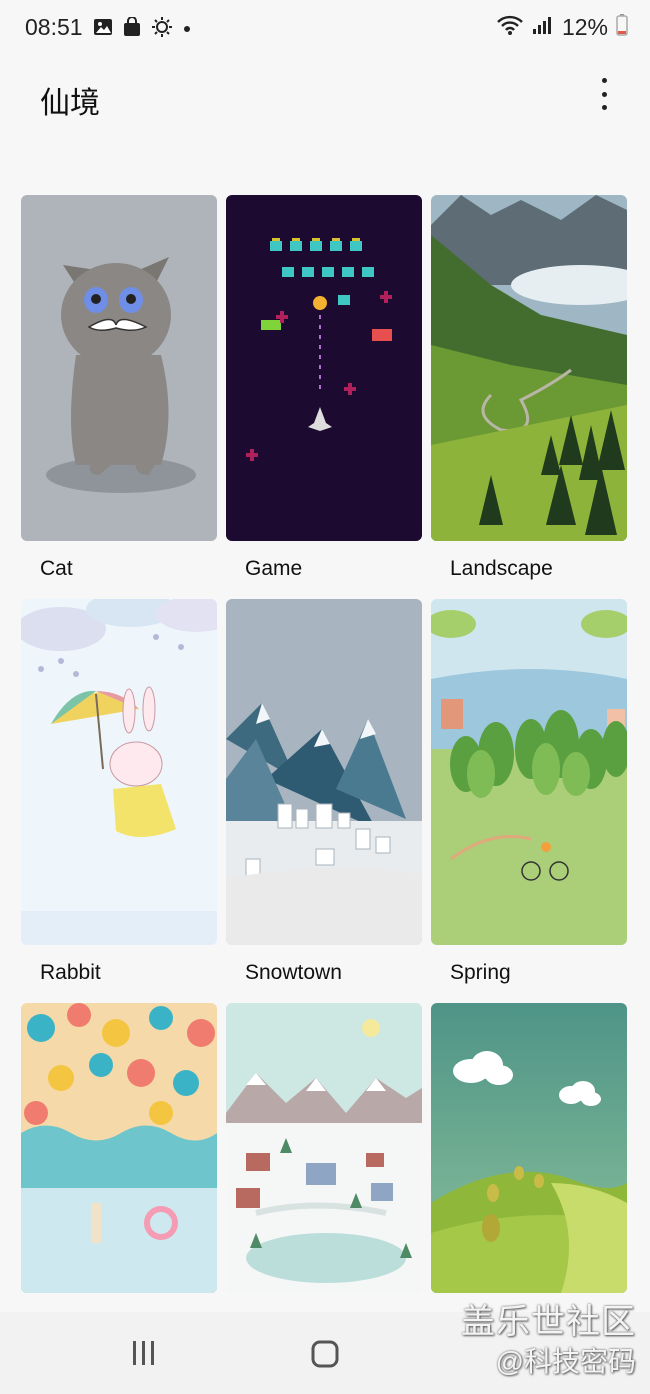 This screenshot has height=1394, width=650. What do you see at coordinates (187, 30) in the screenshot?
I see `notification-dot-icon` at bounding box center [187, 30].